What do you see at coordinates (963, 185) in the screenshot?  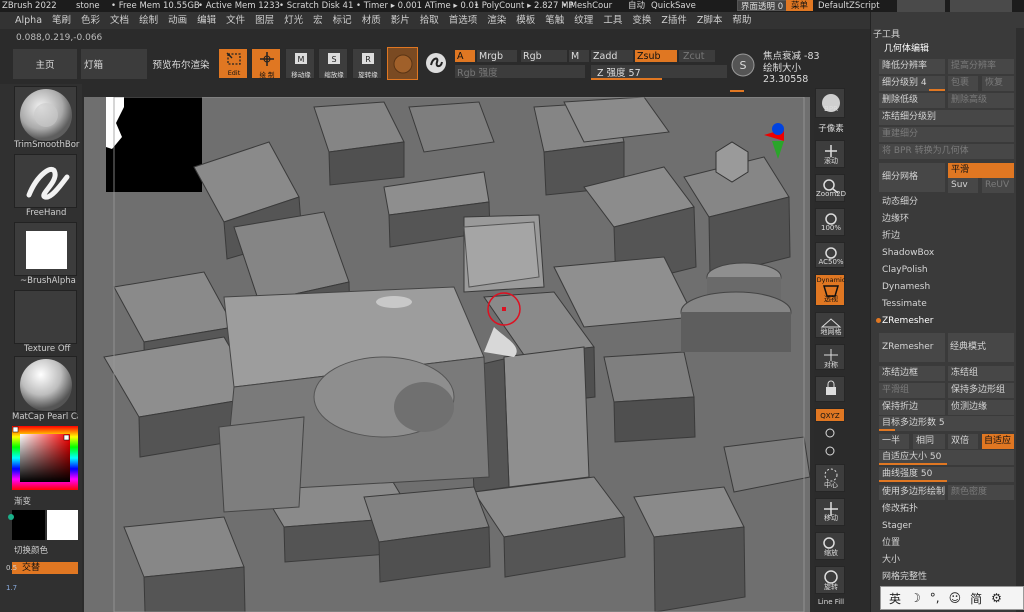 I see `suv-toggle: Suv` at bounding box center [963, 185].